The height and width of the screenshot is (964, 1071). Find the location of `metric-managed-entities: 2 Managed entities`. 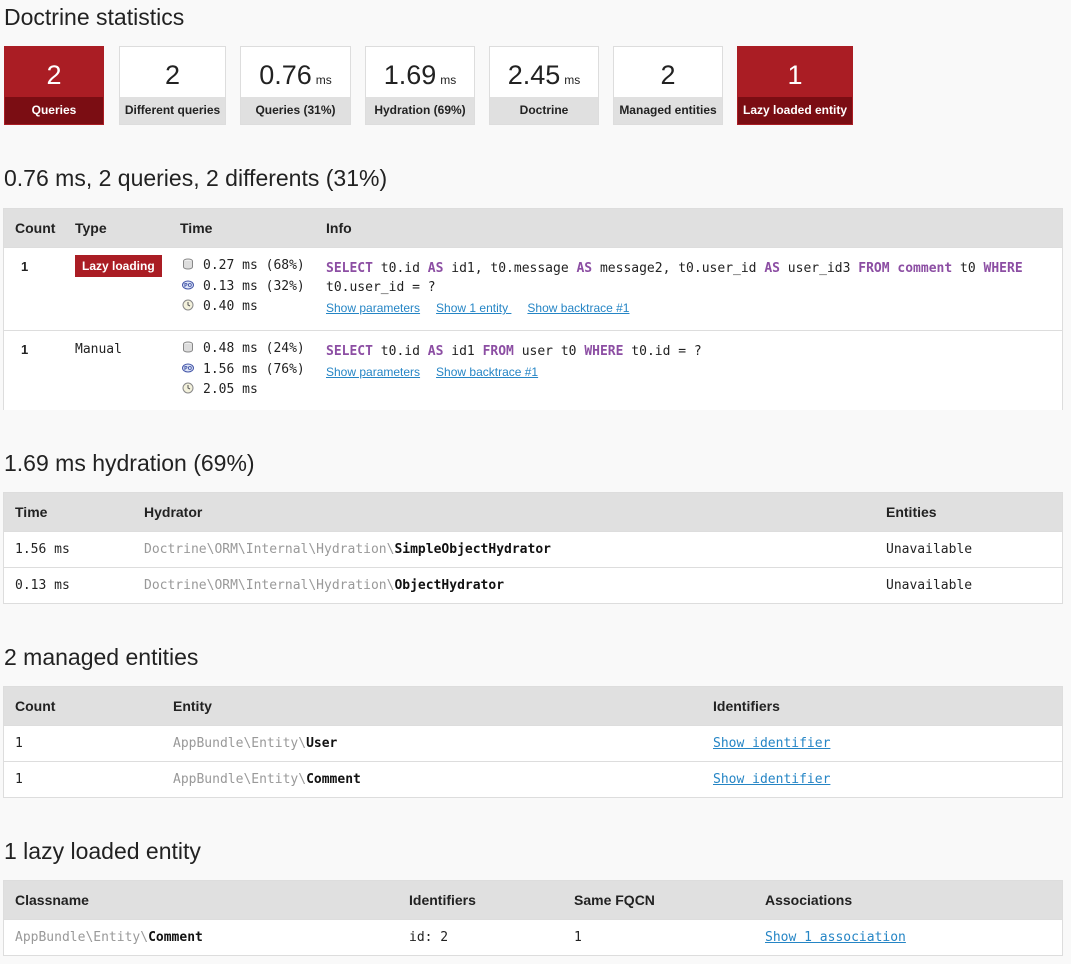

metric-managed-entities: 2 Managed entities is located at coordinates (668, 85).